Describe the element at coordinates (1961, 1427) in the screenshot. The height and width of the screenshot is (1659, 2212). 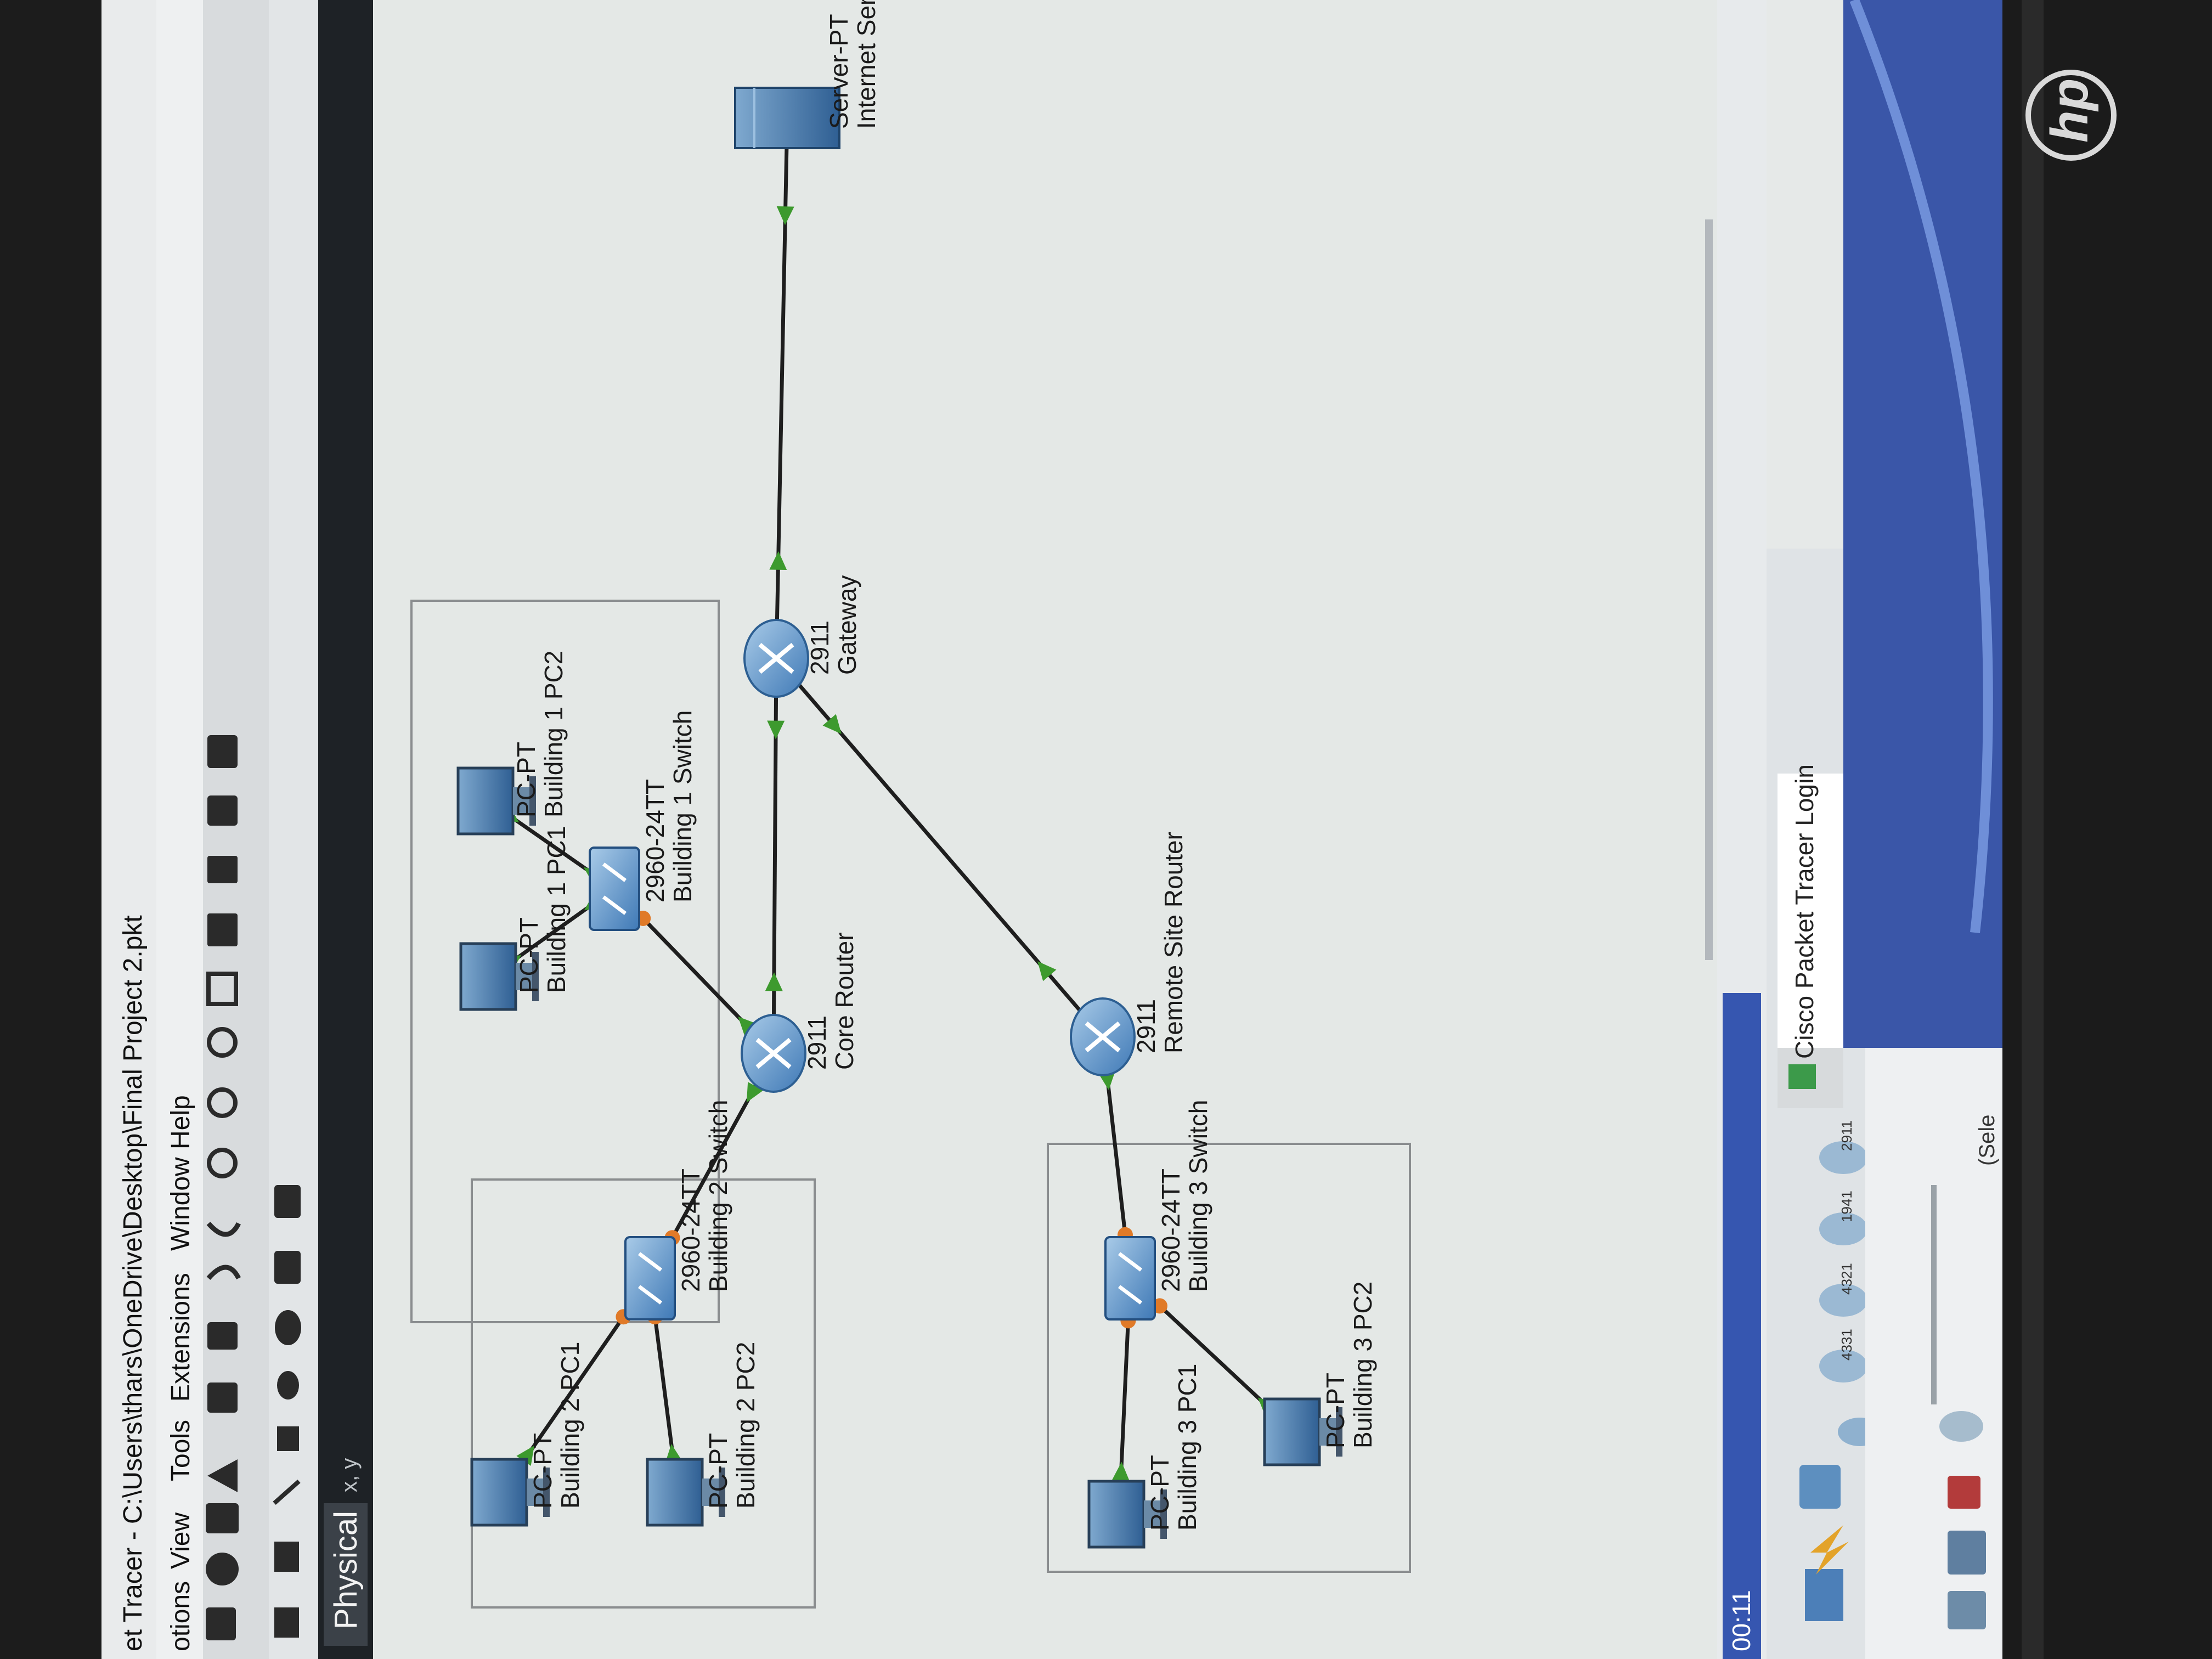
I see `wan-emulation-icon` at that location.